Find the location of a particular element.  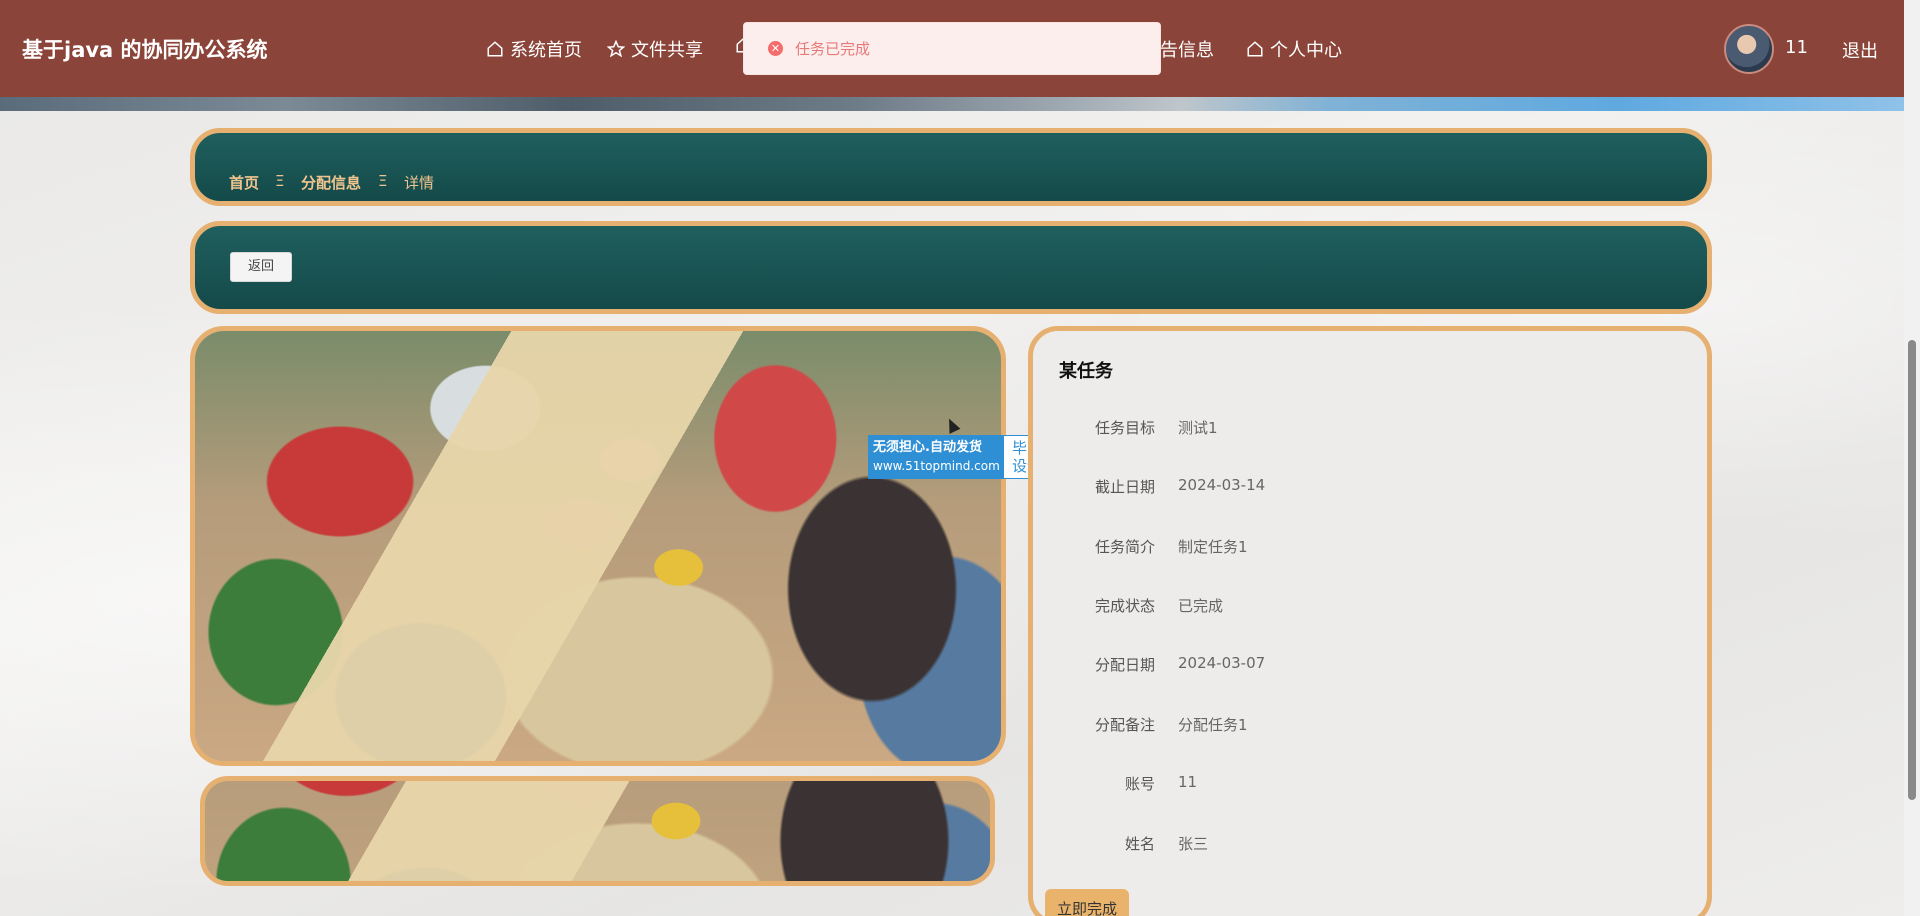

field-label-goal: 任务目标 is located at coordinates (1124, 428).